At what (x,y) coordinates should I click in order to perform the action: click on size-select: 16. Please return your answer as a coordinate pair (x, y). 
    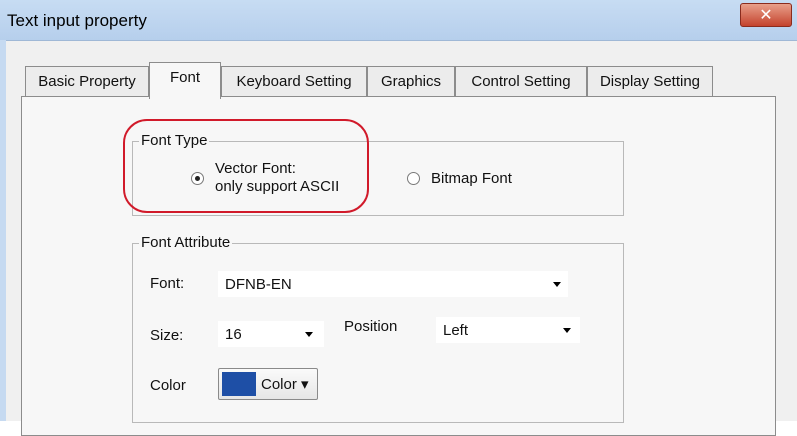
    Looking at the image, I should click on (271, 334).